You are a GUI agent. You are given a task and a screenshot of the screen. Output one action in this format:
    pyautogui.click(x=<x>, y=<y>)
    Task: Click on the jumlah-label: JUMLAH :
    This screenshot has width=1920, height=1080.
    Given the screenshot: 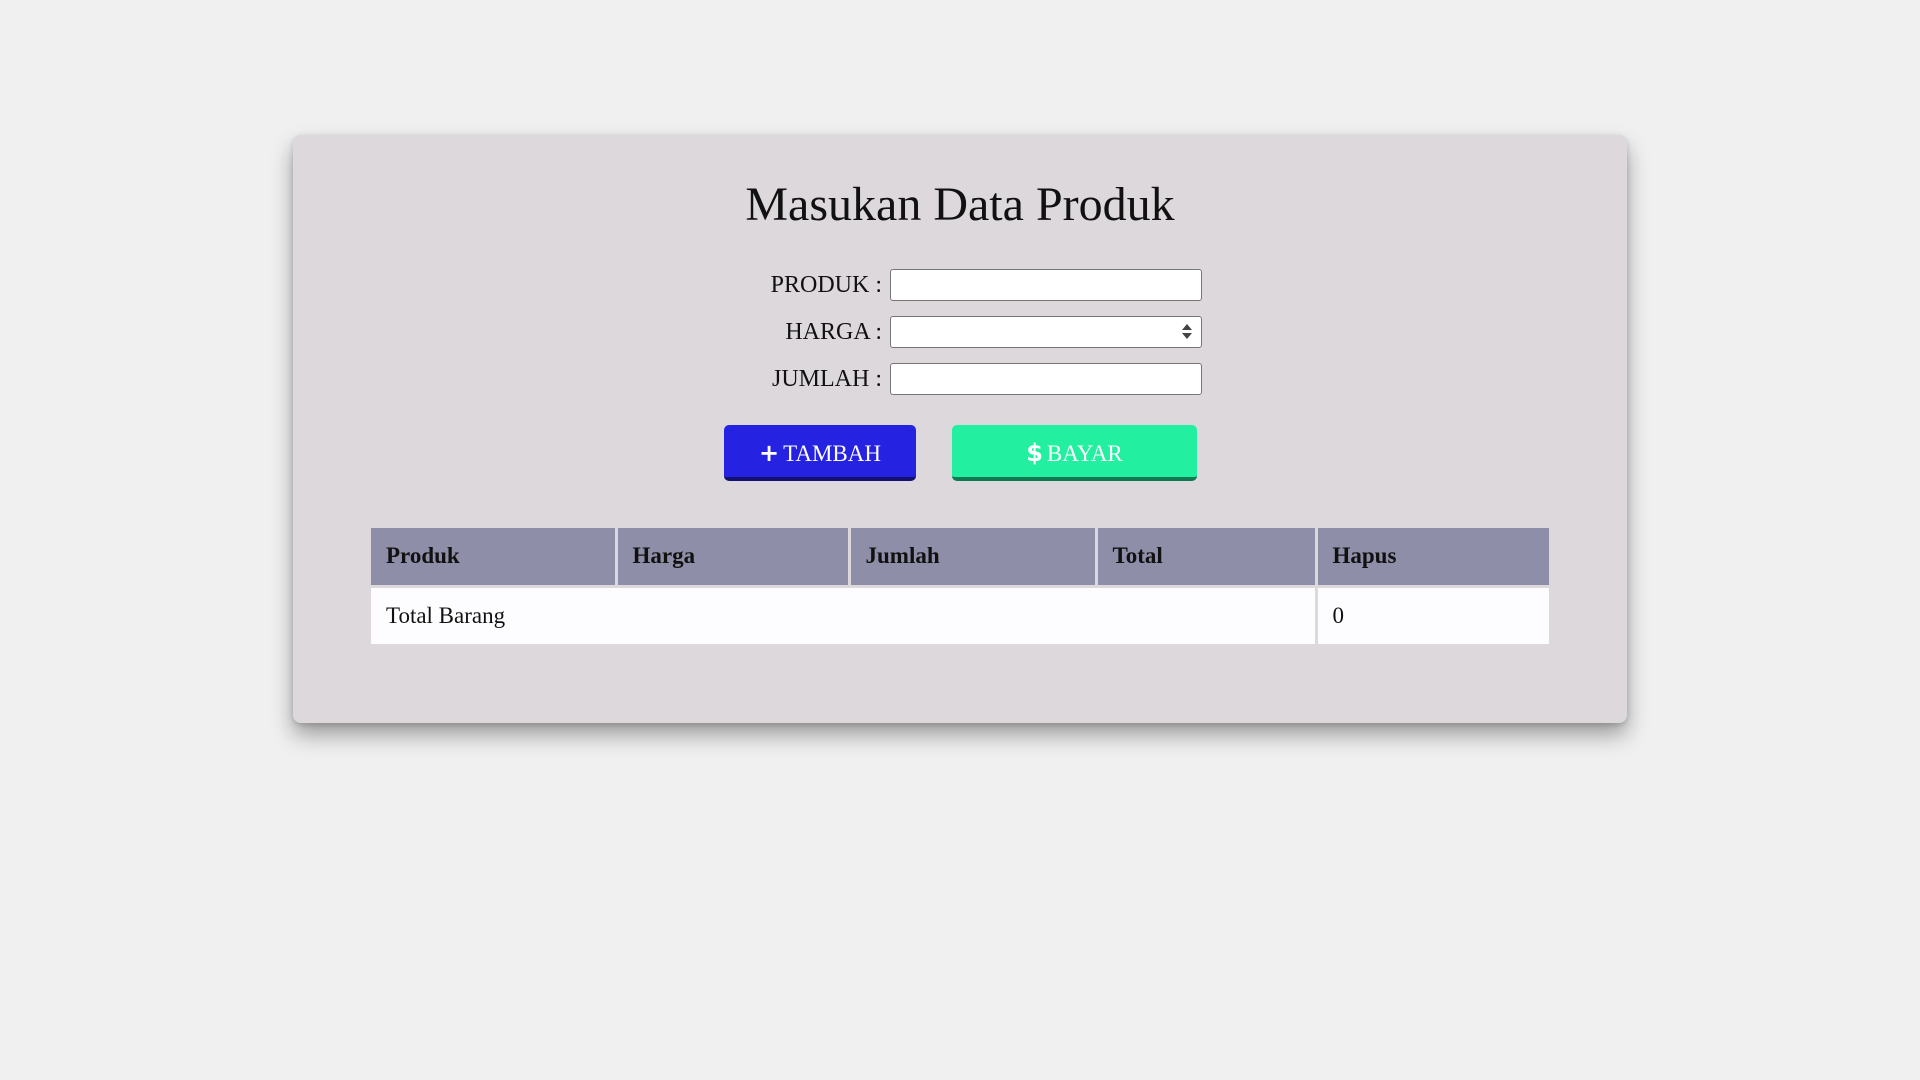 What is the action you would take?
    pyautogui.click(x=826, y=379)
    